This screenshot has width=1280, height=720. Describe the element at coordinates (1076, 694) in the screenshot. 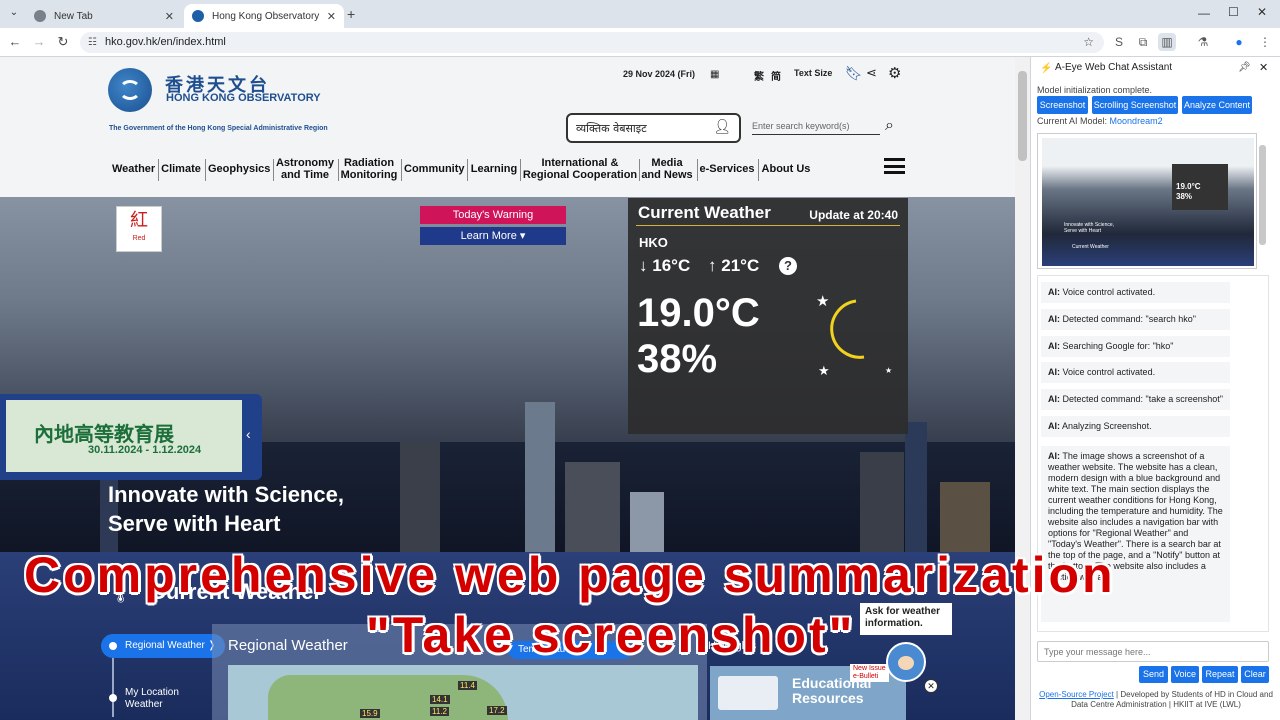

I see `open-source-link: Open-Source Project` at that location.